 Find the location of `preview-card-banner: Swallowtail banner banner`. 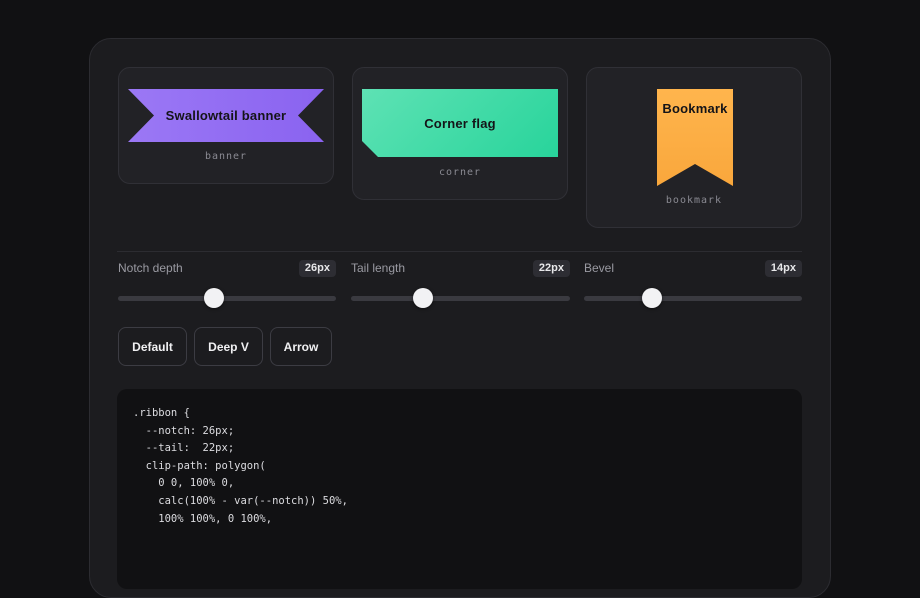

preview-card-banner: Swallowtail banner banner is located at coordinates (226, 125).